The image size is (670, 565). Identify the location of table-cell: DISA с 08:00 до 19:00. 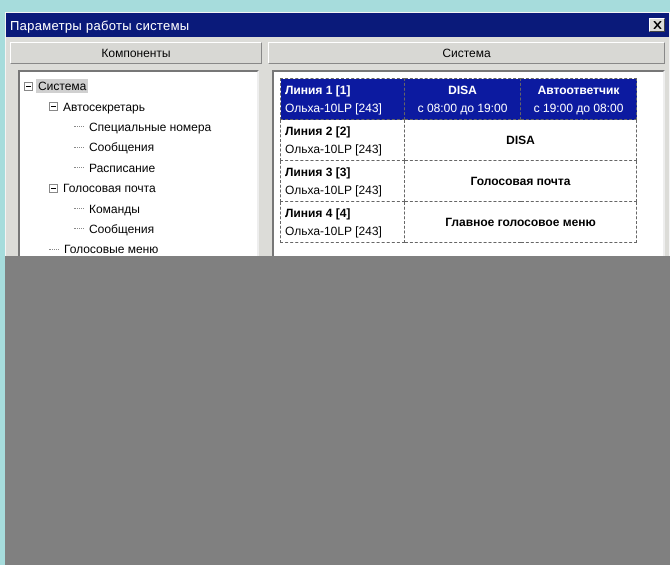
(462, 99).